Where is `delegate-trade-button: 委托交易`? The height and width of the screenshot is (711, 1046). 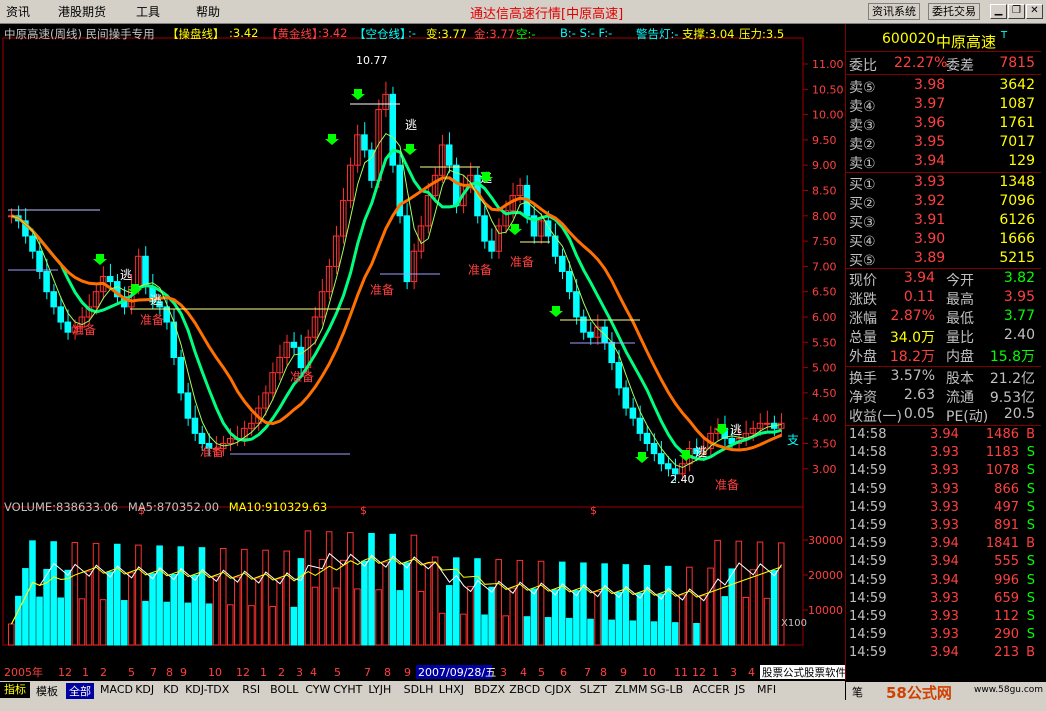 delegate-trade-button: 委托交易 is located at coordinates (954, 11).